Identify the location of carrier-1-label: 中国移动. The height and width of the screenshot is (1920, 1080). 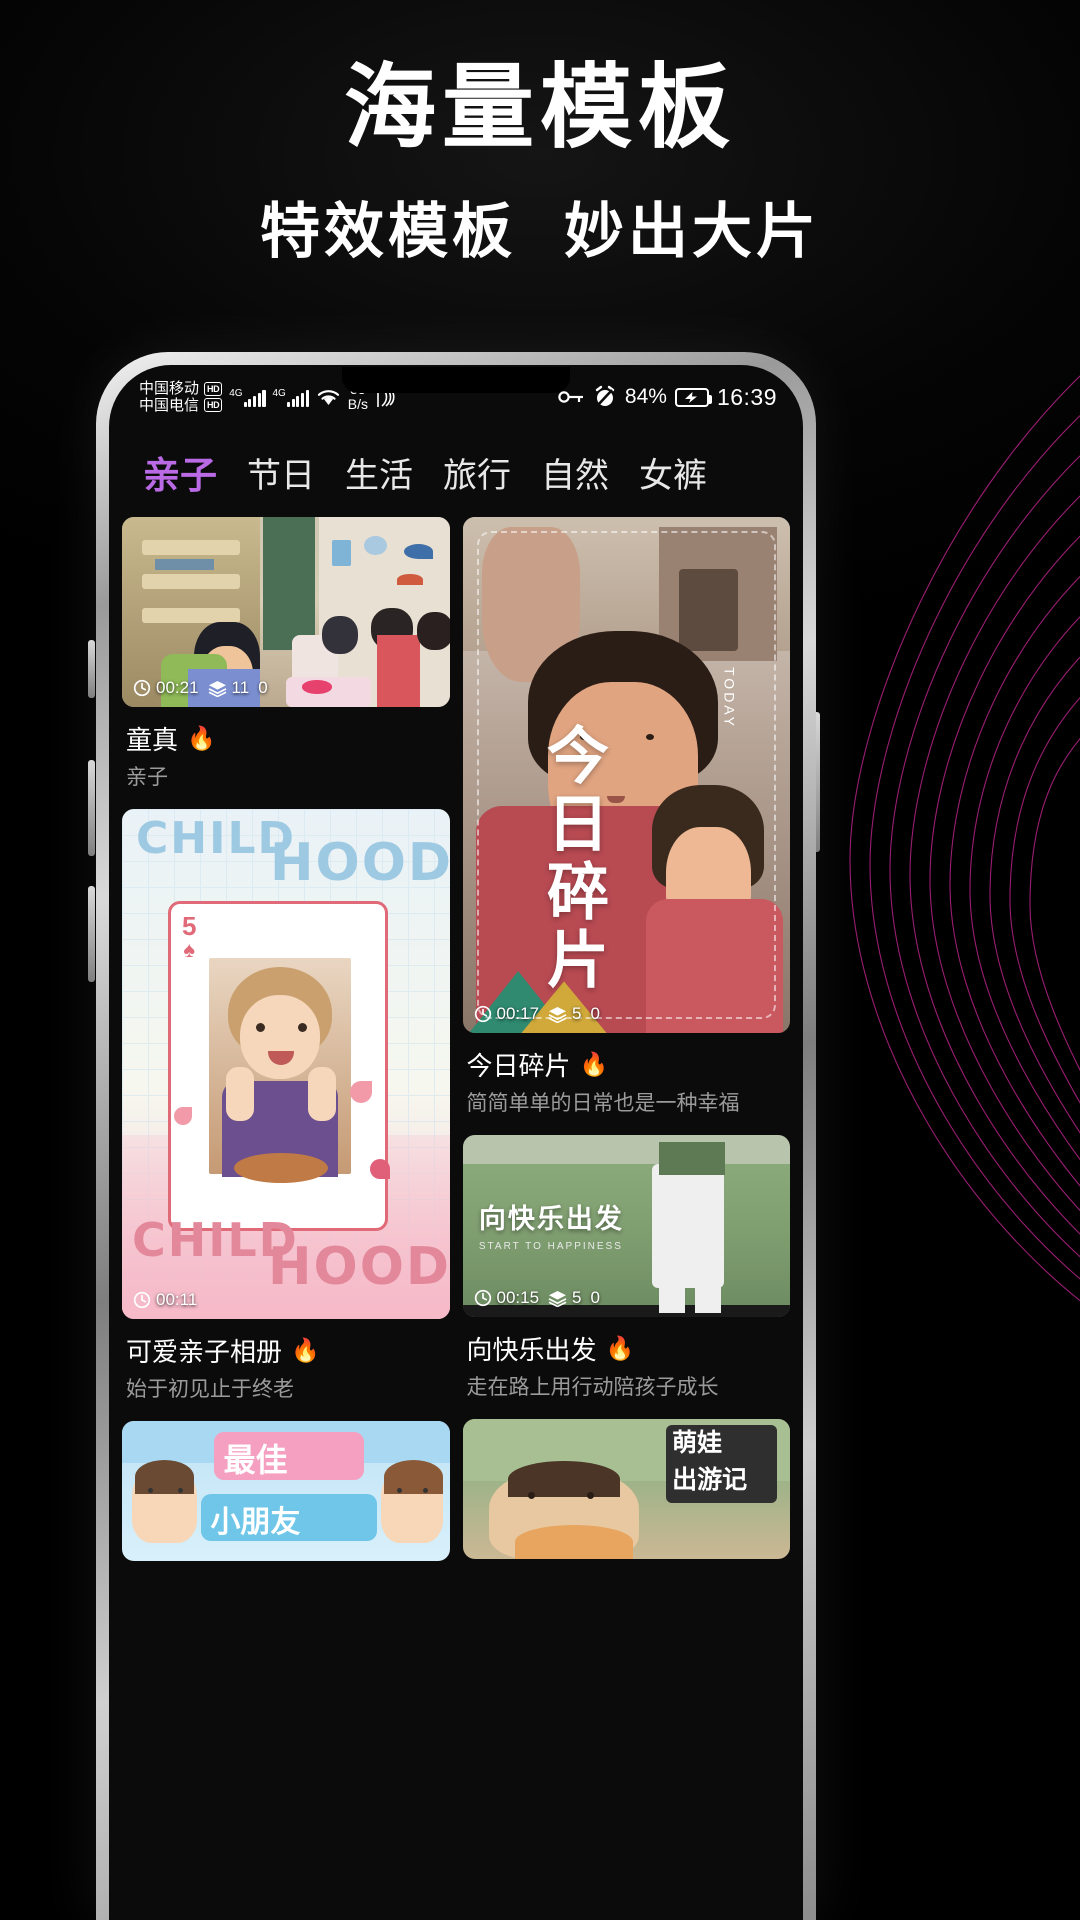
(169, 388).